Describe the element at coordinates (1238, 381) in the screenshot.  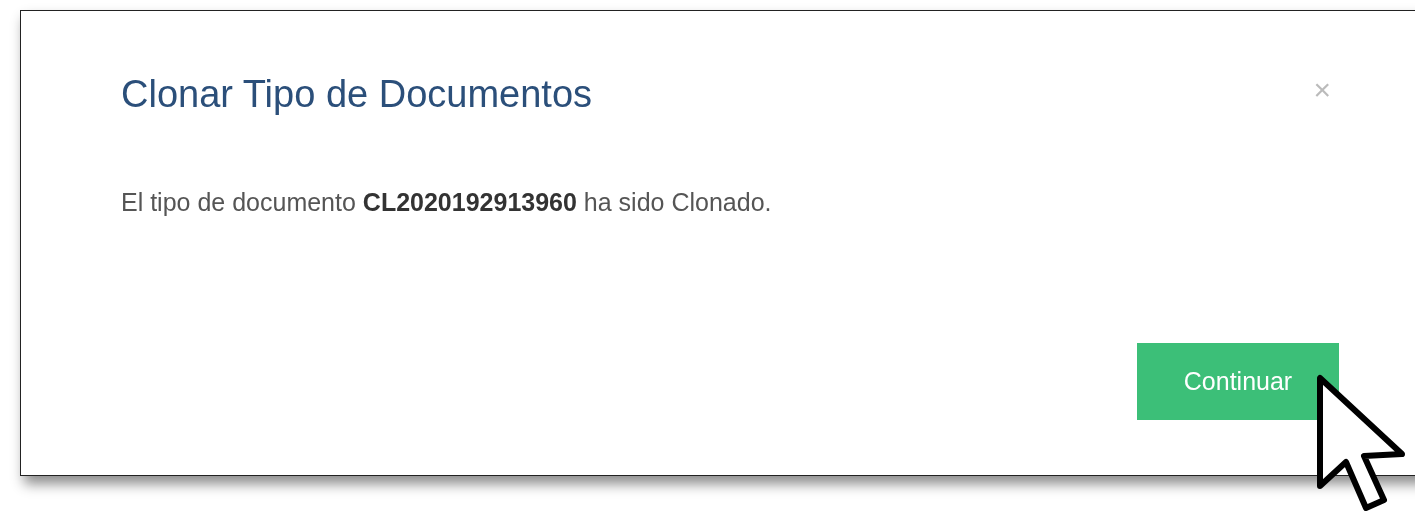
I see `continue-button: Continuar` at that location.